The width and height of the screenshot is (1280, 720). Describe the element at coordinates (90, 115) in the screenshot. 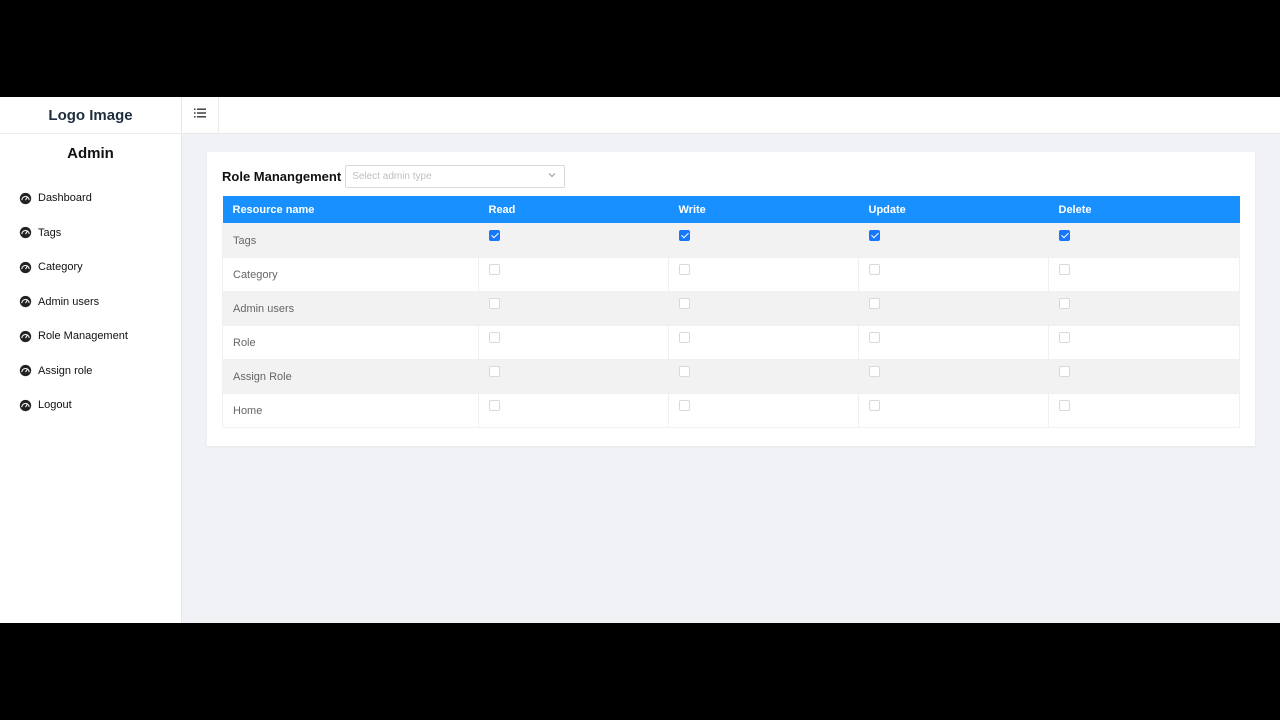

I see `logo: Logo Image` at that location.